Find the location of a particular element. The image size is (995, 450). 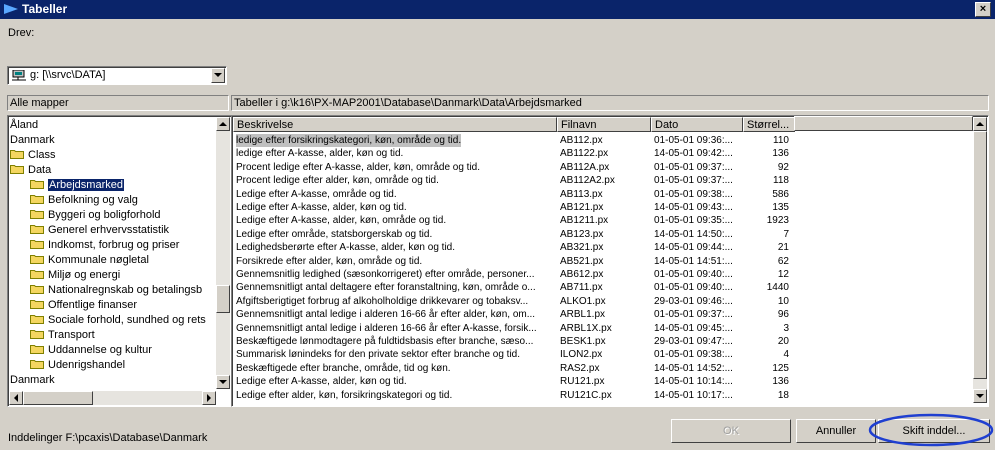

tables-scroll-thumb is located at coordinates (980, 255).